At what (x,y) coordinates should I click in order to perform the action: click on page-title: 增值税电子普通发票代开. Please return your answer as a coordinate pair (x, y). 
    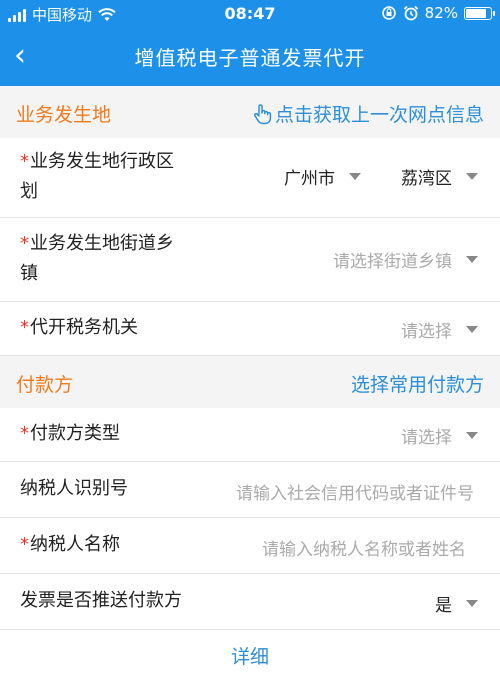
    Looking at the image, I should click on (250, 58).